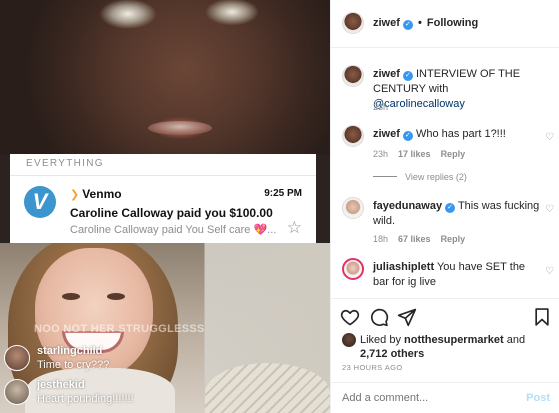  What do you see at coordinates (350, 317) in the screenshot?
I see `like-heart-icon` at bounding box center [350, 317].